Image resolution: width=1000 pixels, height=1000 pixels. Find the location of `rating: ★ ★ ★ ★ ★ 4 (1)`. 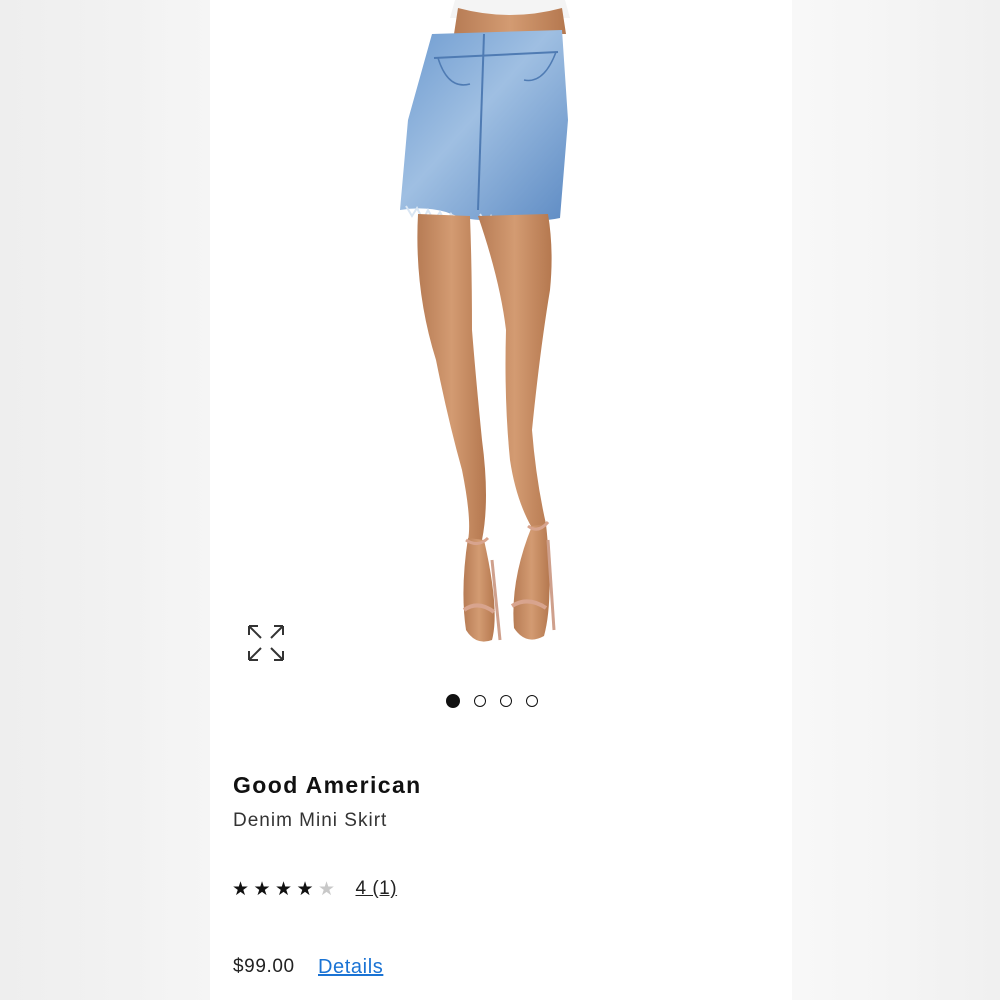

rating: ★ ★ ★ ★ ★ 4 (1) is located at coordinates (314, 889).